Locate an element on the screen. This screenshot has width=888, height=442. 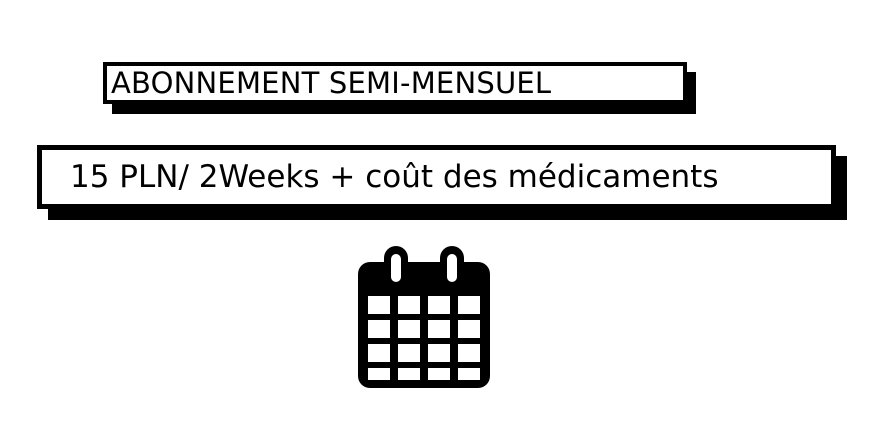
price-card: 15 PLN/ 2Weeks + coût des médicaments is located at coordinates (436, 177).